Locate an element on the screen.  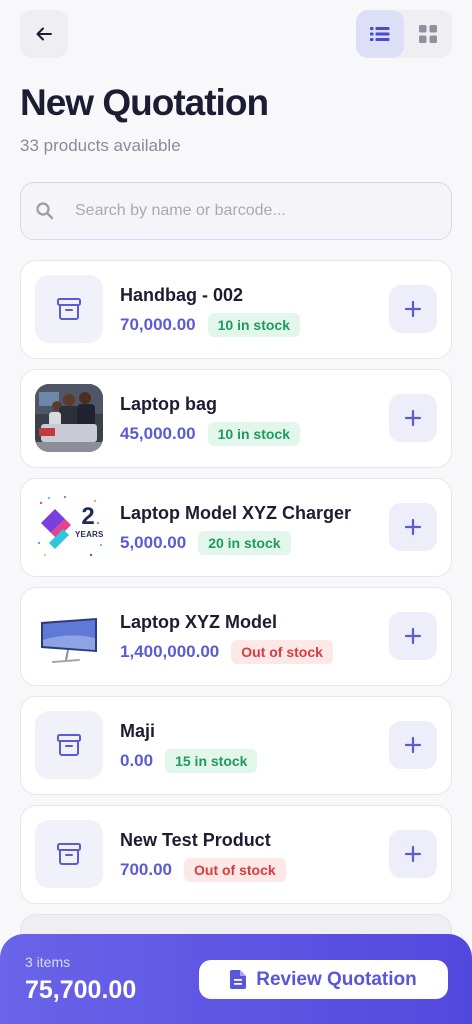
products-count: 33 products available is located at coordinates (100, 145).